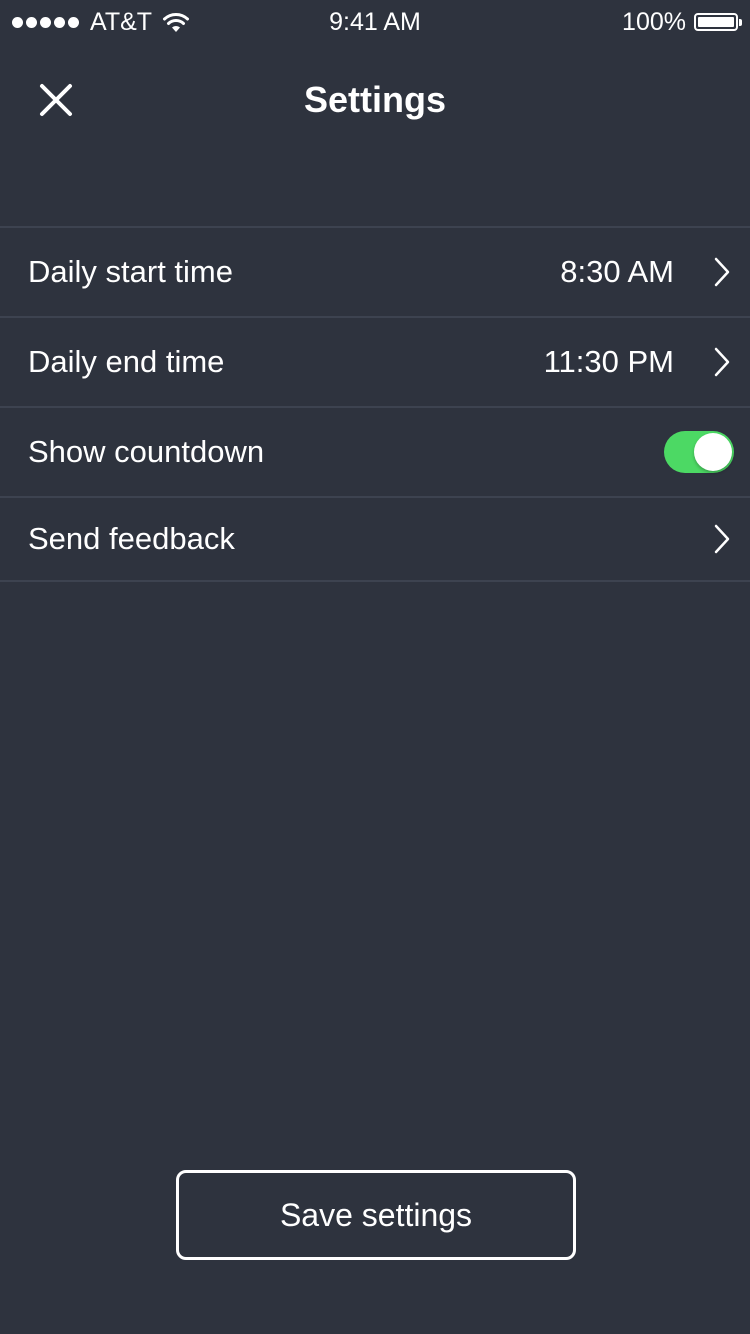 The image size is (750, 1334). I want to click on setting-label: Daily start time, so click(130, 271).